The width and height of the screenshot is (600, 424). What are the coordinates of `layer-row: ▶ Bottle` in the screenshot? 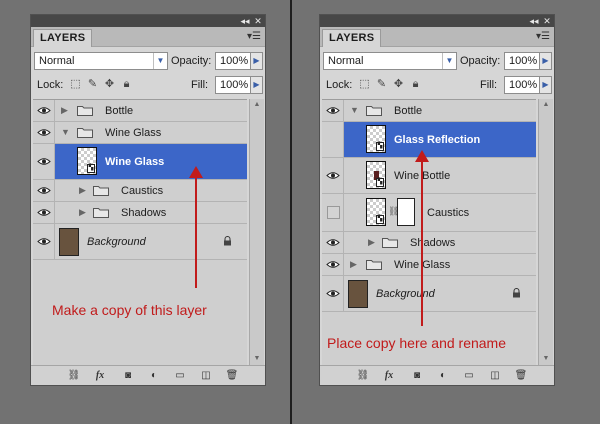 It's located at (140, 111).